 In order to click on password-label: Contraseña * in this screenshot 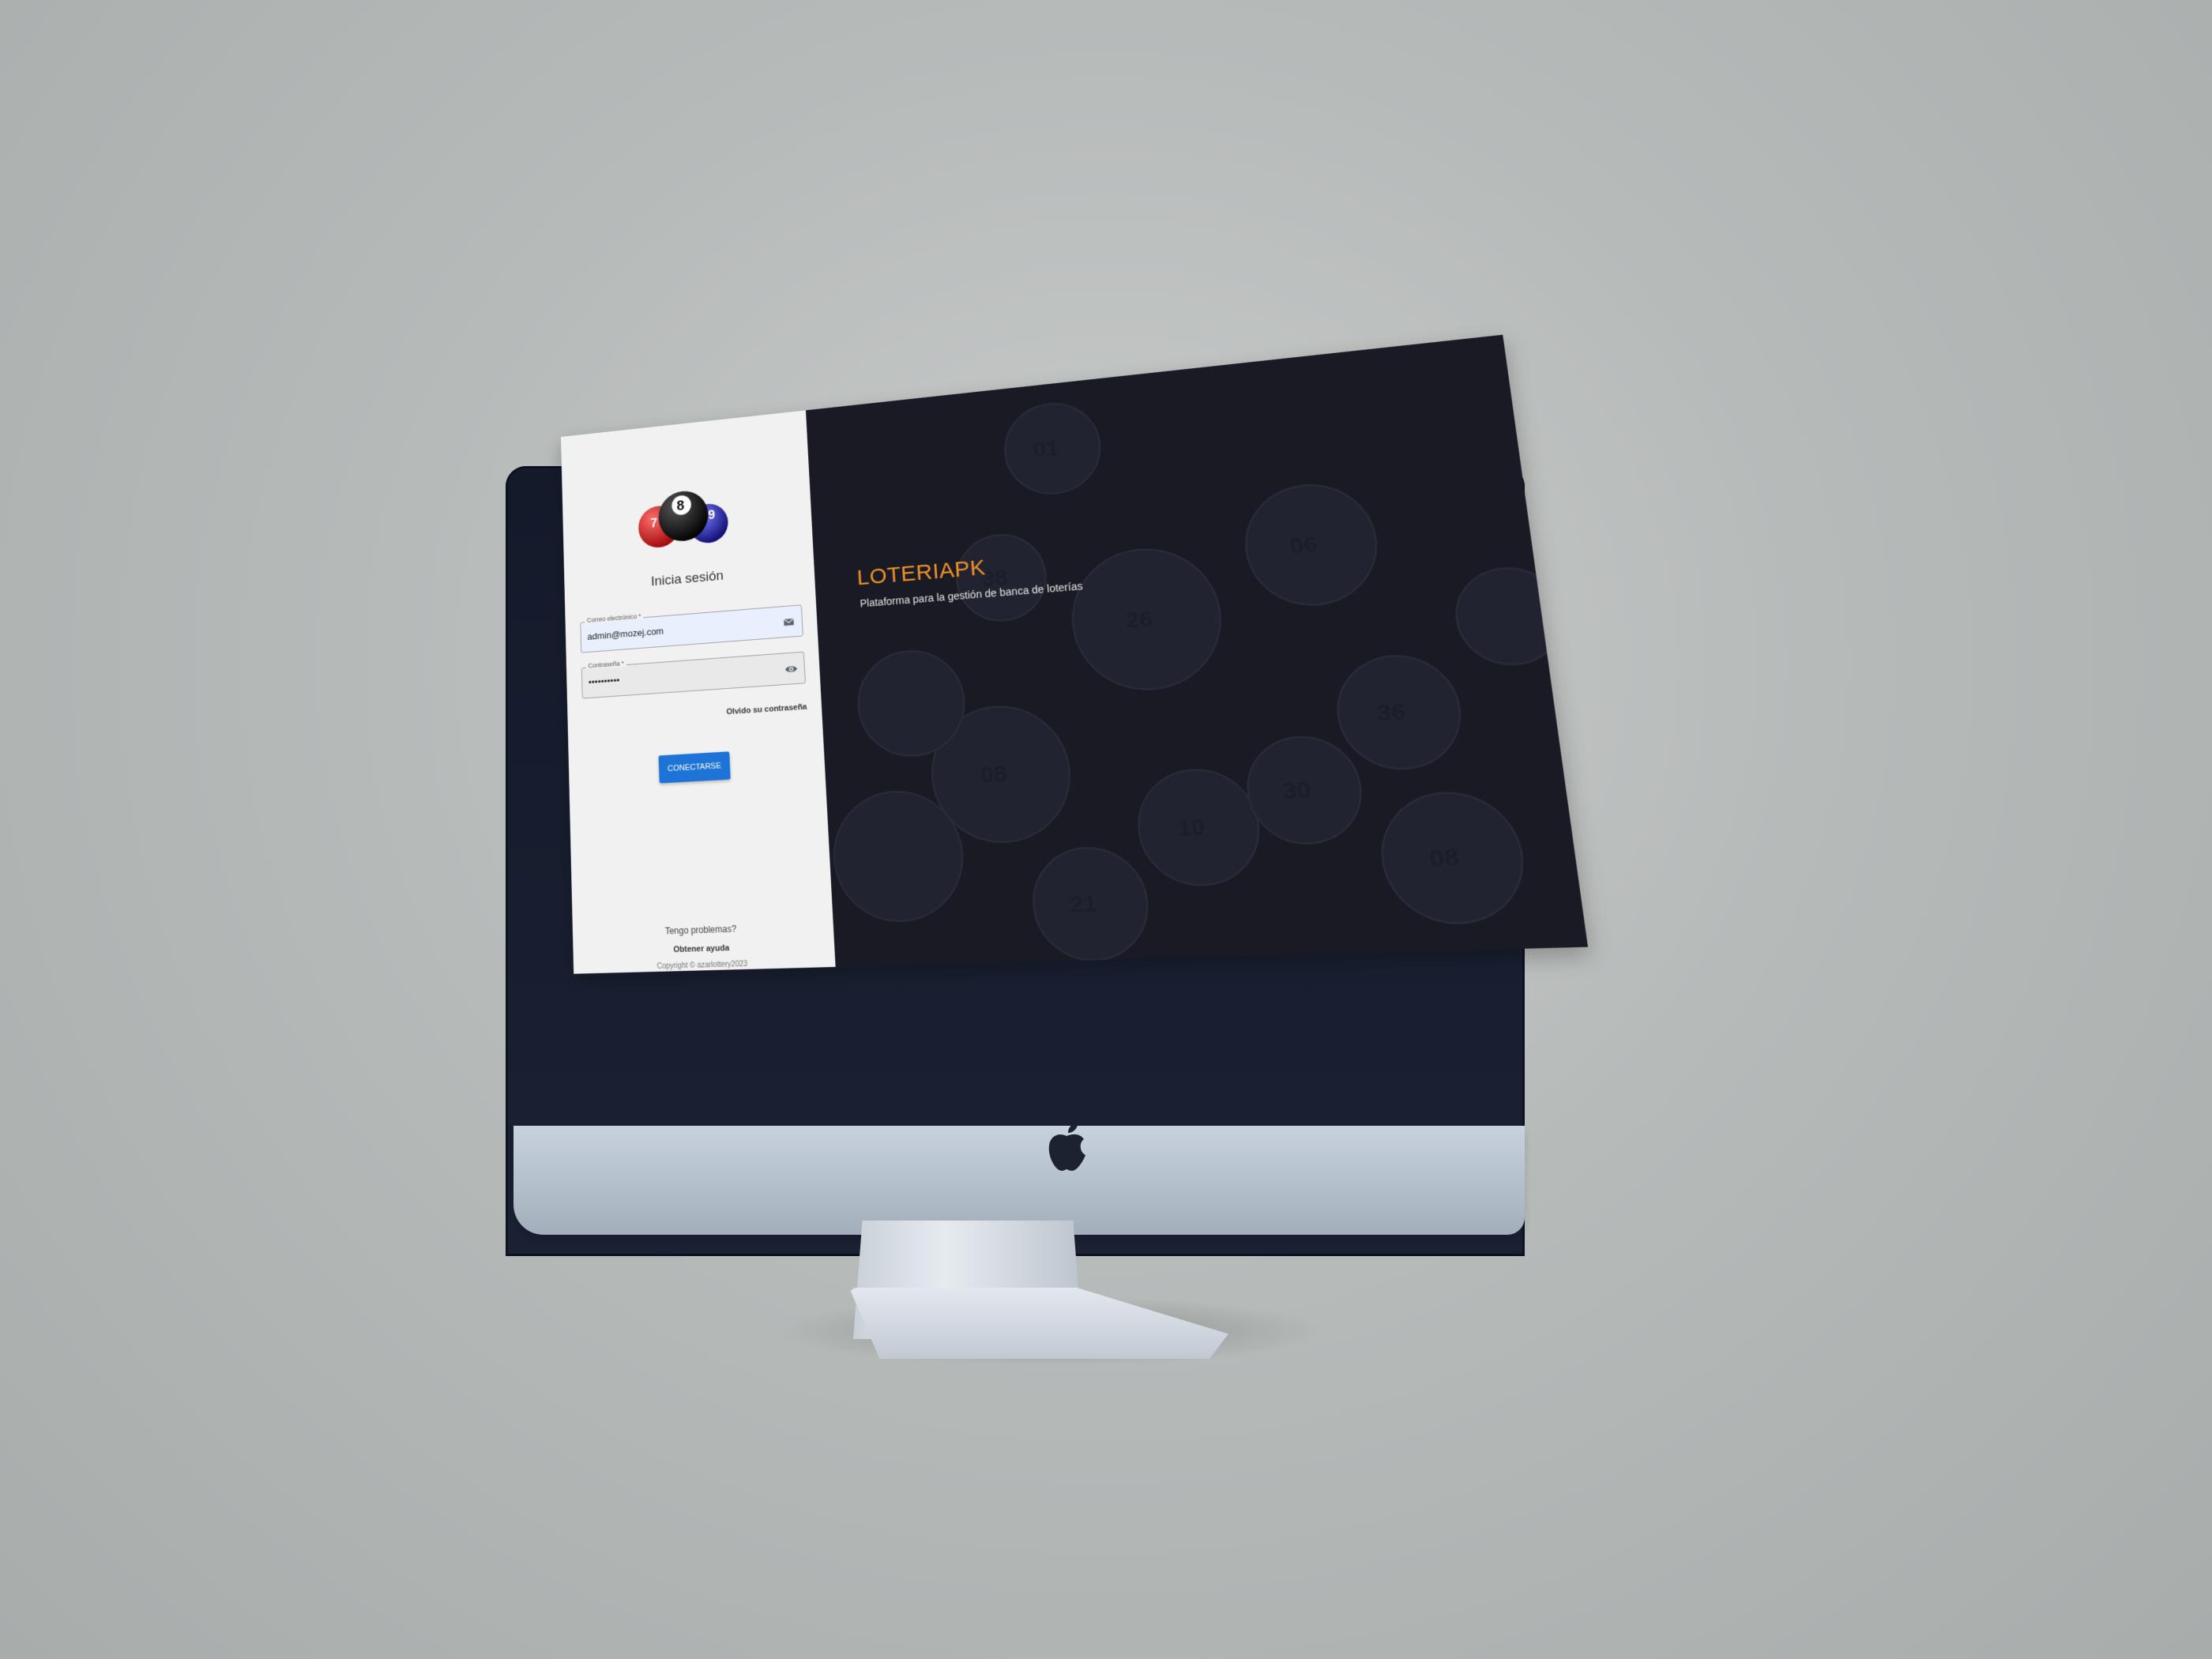, I will do `click(606, 665)`.